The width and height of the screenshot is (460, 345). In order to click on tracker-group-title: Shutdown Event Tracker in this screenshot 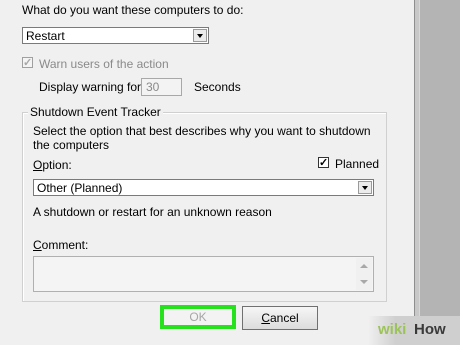, I will do `click(95, 112)`.